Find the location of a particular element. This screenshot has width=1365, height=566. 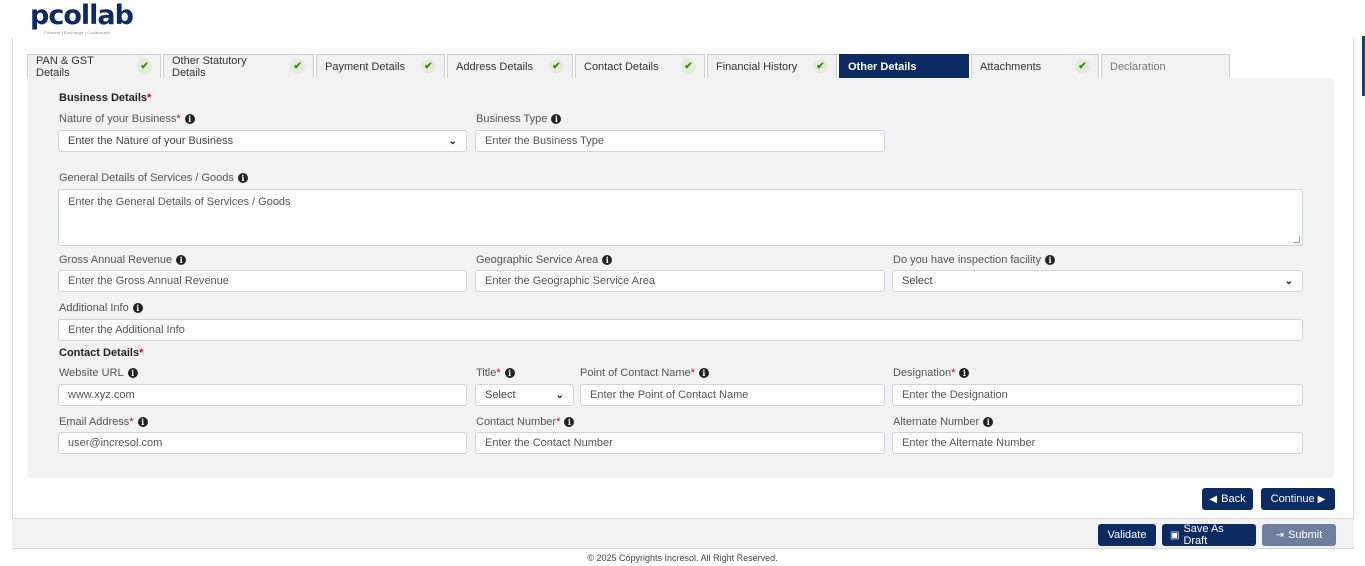

alternate-number-label: Alternate Number i is located at coordinates (943, 422).